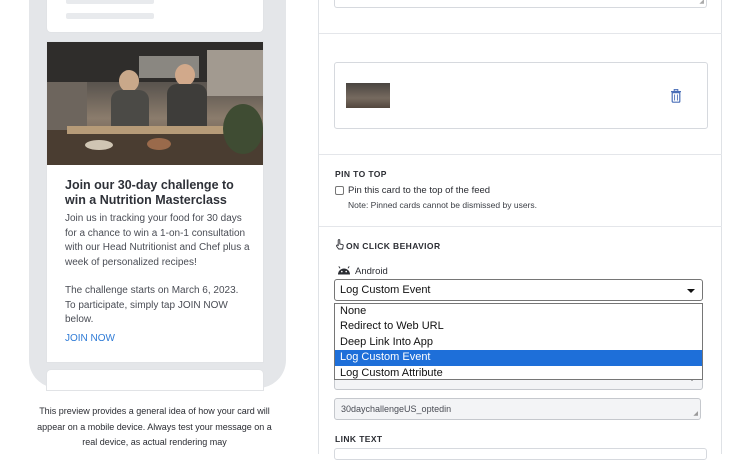  Describe the element at coordinates (393, 246) in the screenshot. I see `on-click-behavior-heading: ON CLICK BEHAVIOR` at that location.